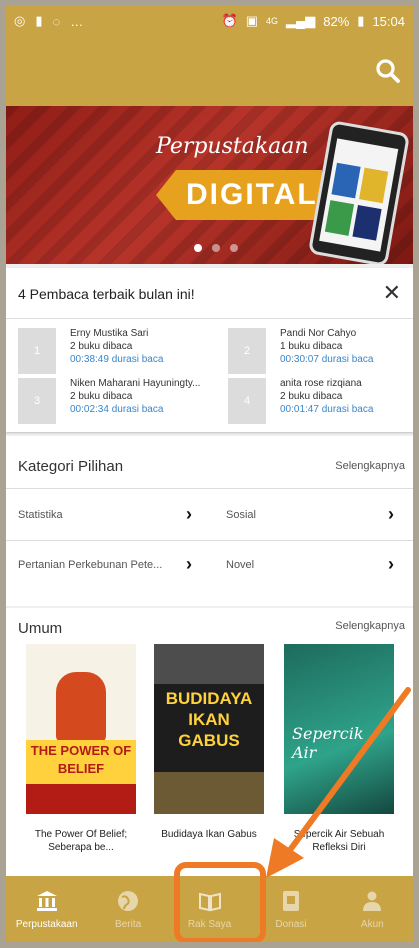 The image size is (419, 948). What do you see at coordinates (209, 21) in the screenshot?
I see `status-bar: ◎ ▮ ◌ … ⏰ ▣ 4G ▂▄▆ 82% ▮ 15:04` at bounding box center [209, 21].